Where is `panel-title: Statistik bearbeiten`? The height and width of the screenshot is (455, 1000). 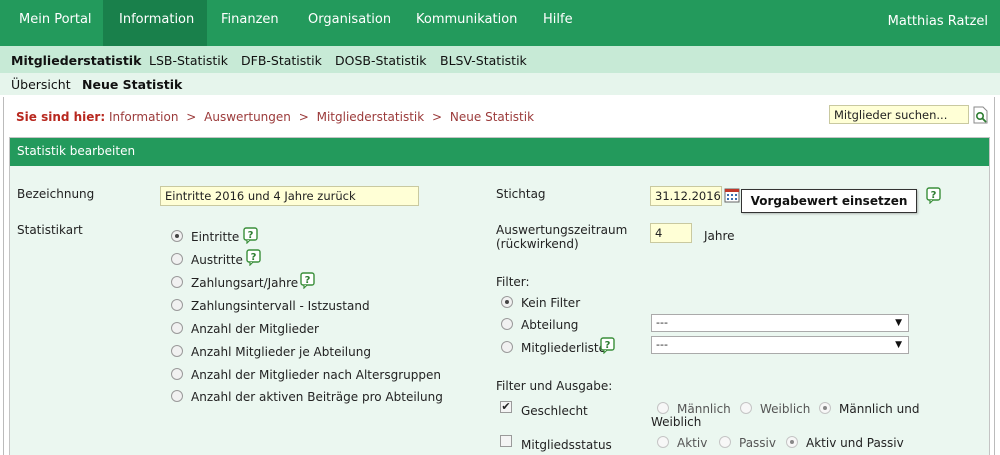 panel-title: Statistik bearbeiten is located at coordinates (499, 152).